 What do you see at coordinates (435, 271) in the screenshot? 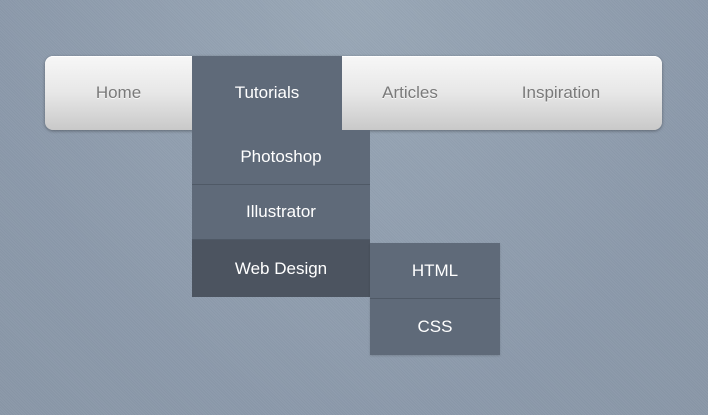
I see `submenu-item-html: HTML` at bounding box center [435, 271].